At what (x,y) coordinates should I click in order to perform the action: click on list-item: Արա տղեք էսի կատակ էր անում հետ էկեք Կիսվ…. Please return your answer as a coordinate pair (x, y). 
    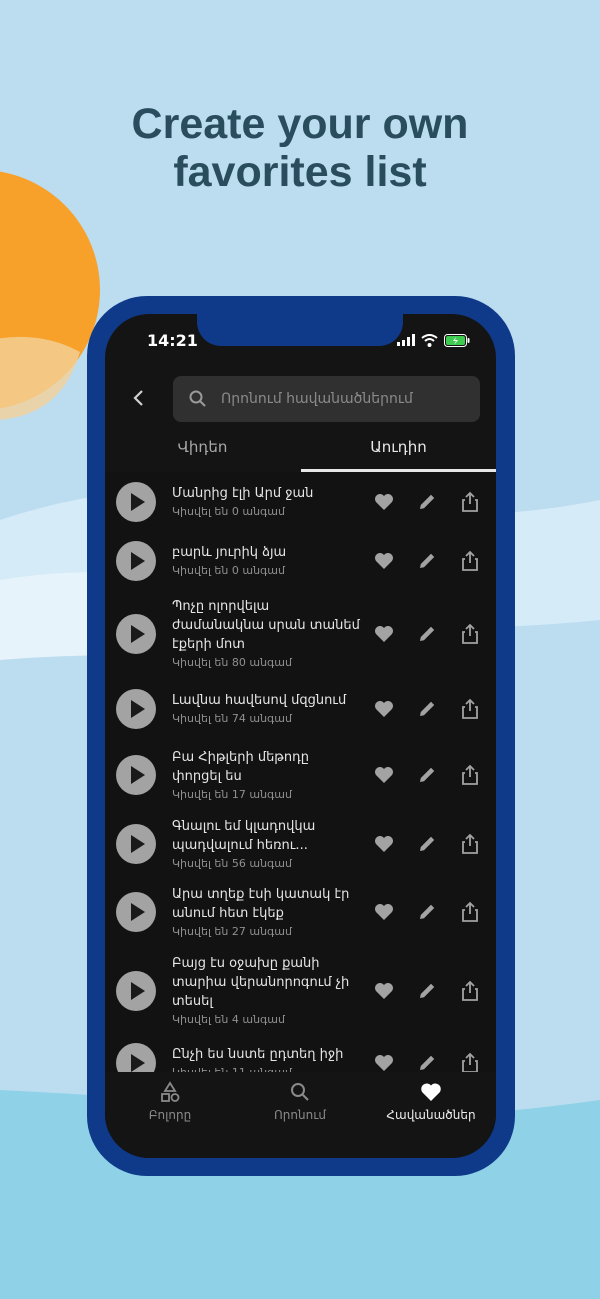
    Looking at the image, I should click on (300, 912).